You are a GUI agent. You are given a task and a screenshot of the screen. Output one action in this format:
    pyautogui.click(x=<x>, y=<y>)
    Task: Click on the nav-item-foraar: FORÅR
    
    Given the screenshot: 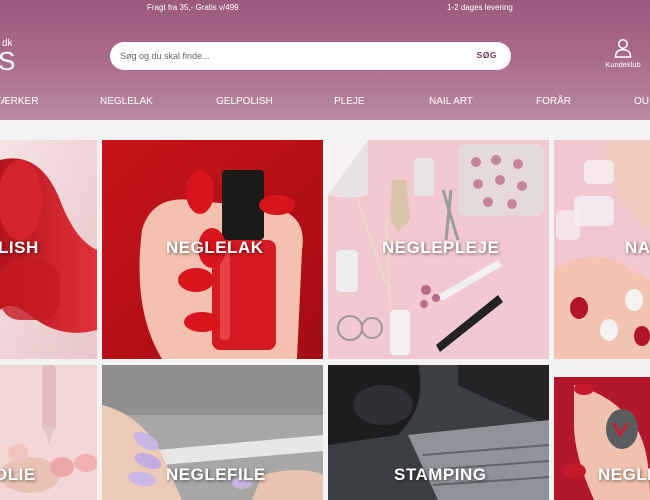 What is the action you would take?
    pyautogui.click(x=553, y=101)
    